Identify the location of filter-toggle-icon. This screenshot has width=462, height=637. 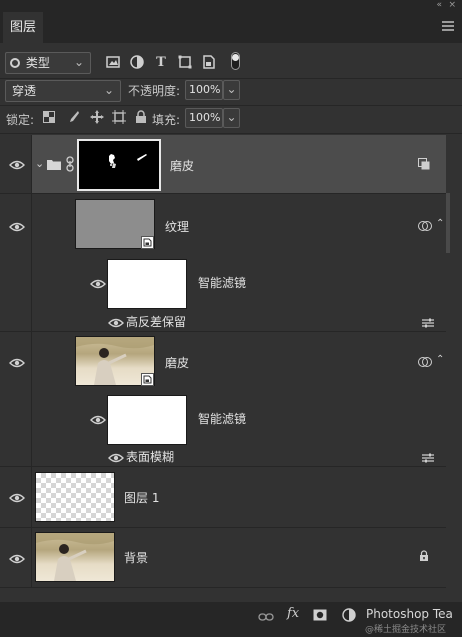
(235, 61).